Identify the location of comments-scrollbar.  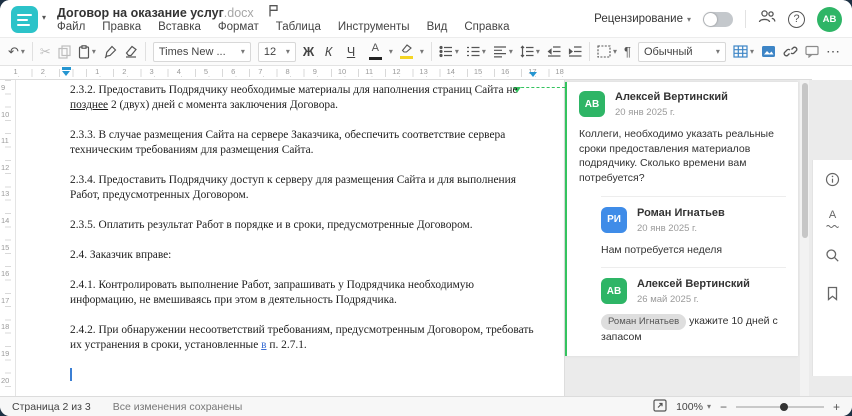
(804, 238).